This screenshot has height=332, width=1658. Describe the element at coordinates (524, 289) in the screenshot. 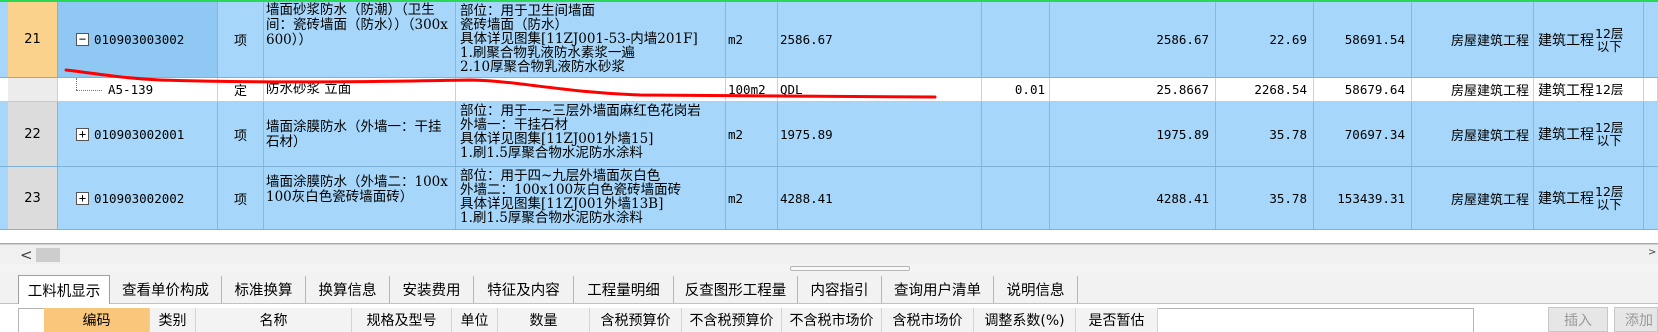

I see `tab-features-content: 特征及内容` at that location.